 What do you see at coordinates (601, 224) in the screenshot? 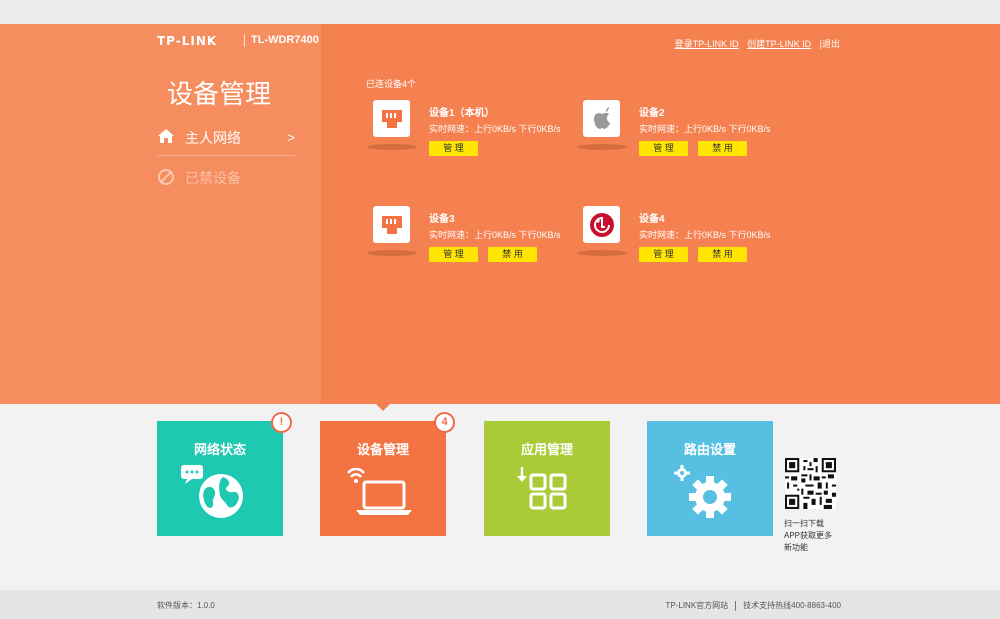
I see `lg-icon` at bounding box center [601, 224].